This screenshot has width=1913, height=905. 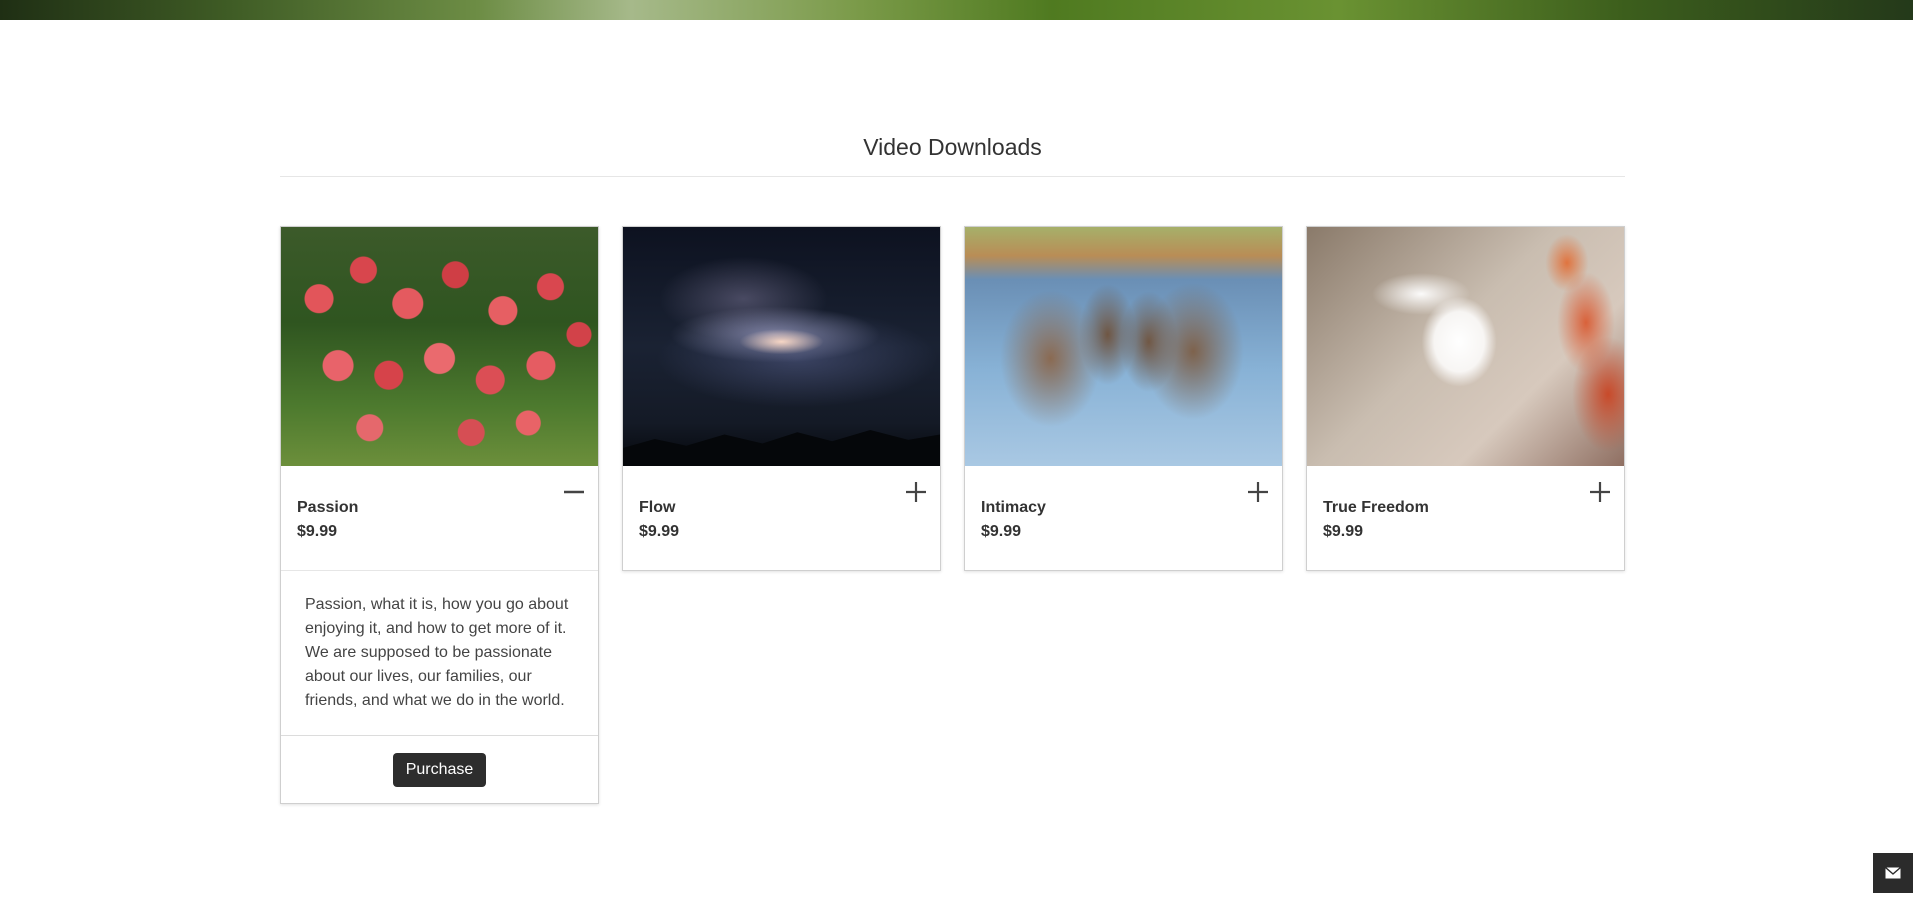 I want to click on product-title: Flow, so click(x=657, y=507).